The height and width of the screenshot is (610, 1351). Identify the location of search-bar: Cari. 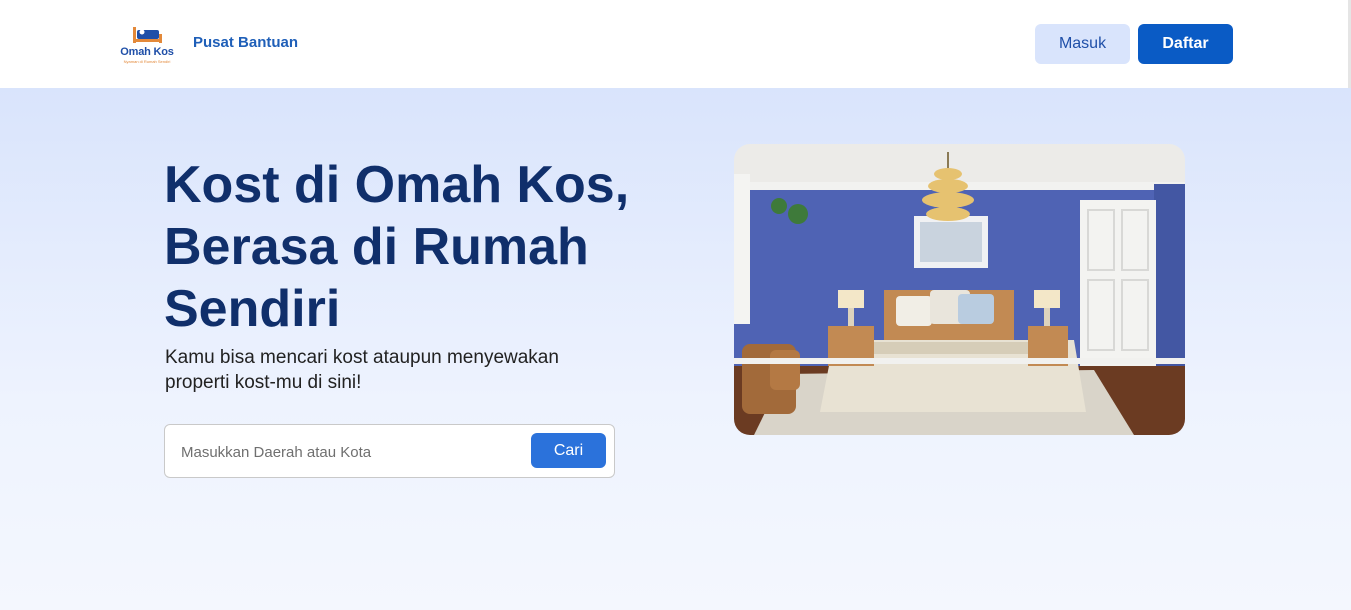
(389, 451).